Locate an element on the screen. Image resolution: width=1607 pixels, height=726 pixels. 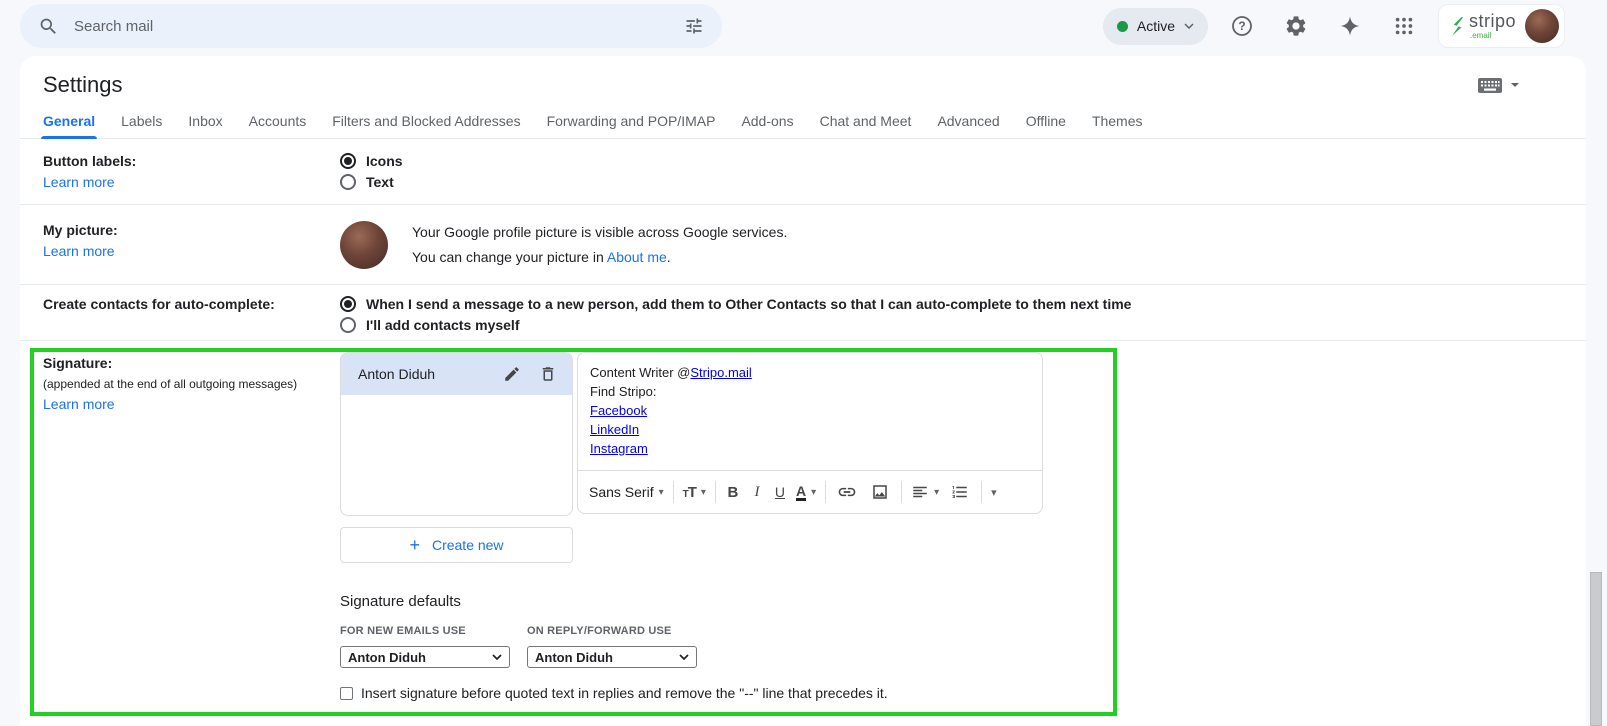
tab-inbox: Inbox is located at coordinates (205, 125).